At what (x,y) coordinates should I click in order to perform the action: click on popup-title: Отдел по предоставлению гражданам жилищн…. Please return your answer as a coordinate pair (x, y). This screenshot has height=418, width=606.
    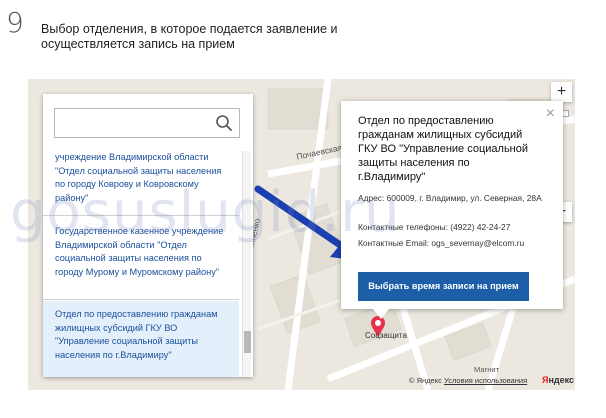
    Looking at the image, I should click on (443, 149).